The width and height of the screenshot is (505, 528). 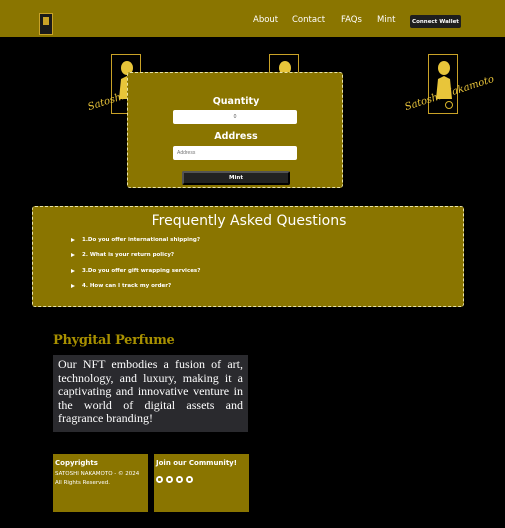 What do you see at coordinates (235, 130) in the screenshot?
I see `mint-panel: Quantity Address Mint` at bounding box center [235, 130].